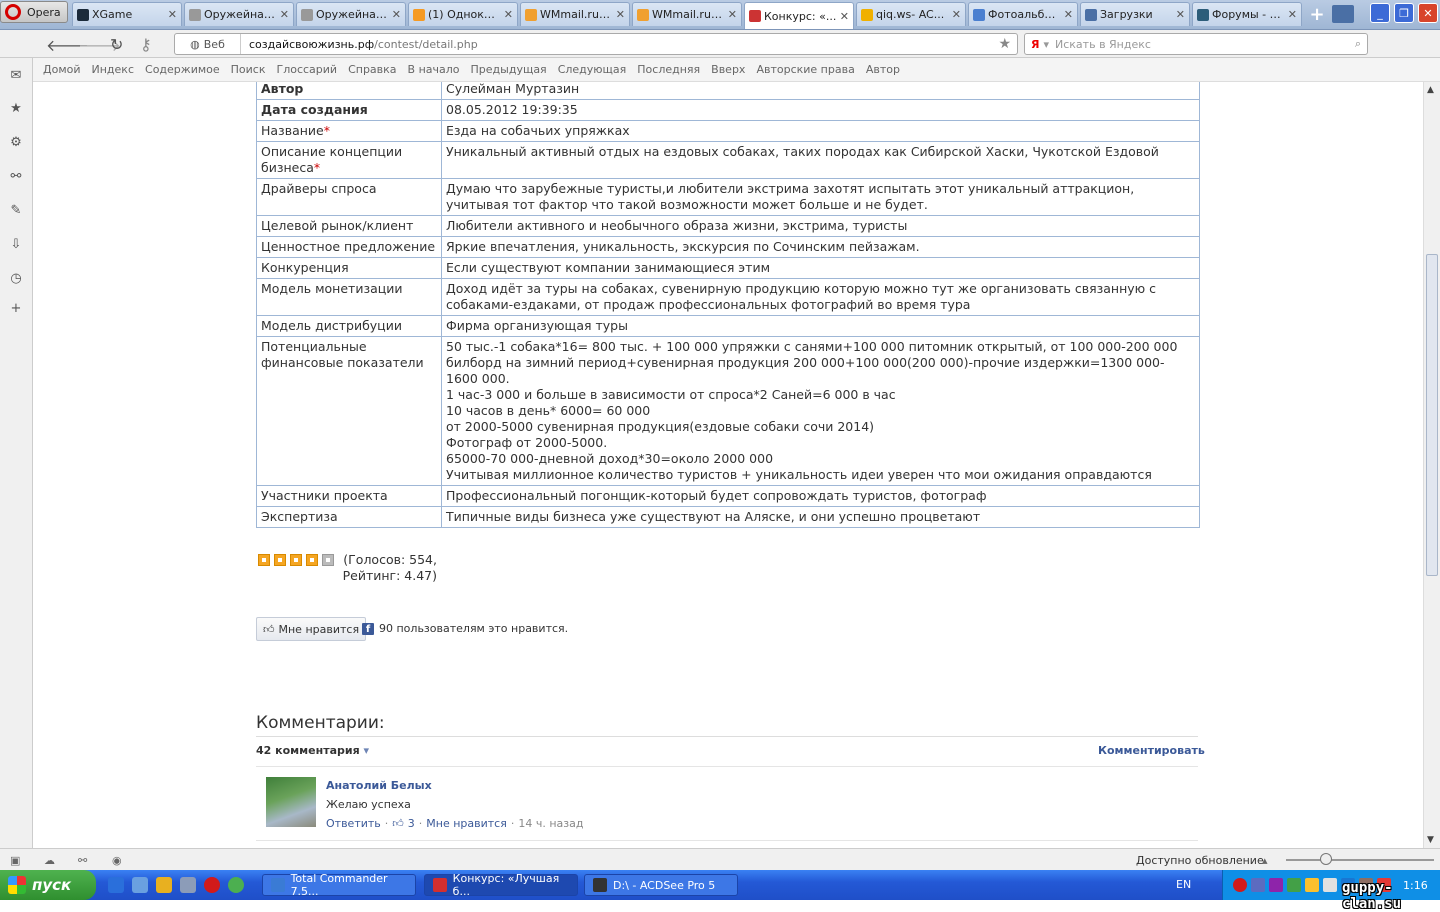 This screenshot has width=1440, height=912. What do you see at coordinates (728, 69) in the screenshot?
I see `nav-link: Вверх` at bounding box center [728, 69].